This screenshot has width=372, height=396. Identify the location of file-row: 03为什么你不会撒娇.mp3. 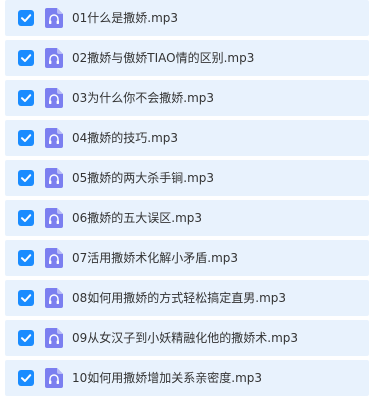
(187, 98).